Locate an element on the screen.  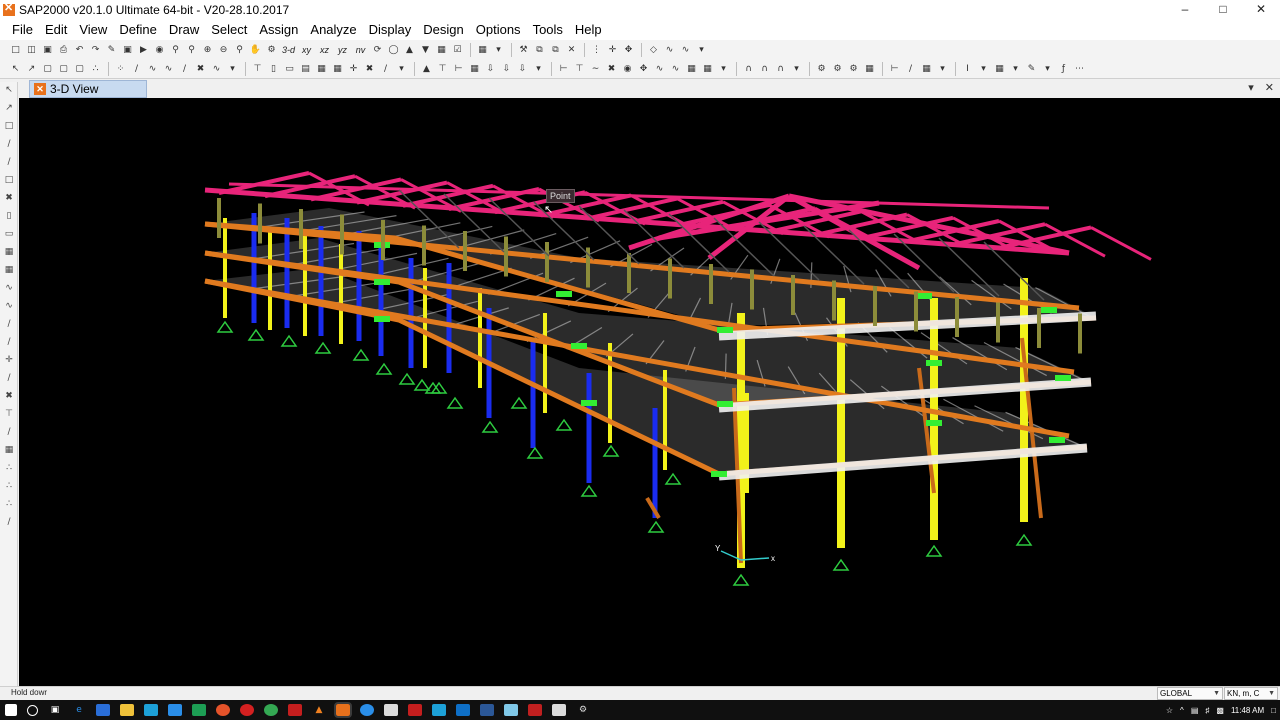
show-tables-icon: ▦ is located at coordinates (691, 69).